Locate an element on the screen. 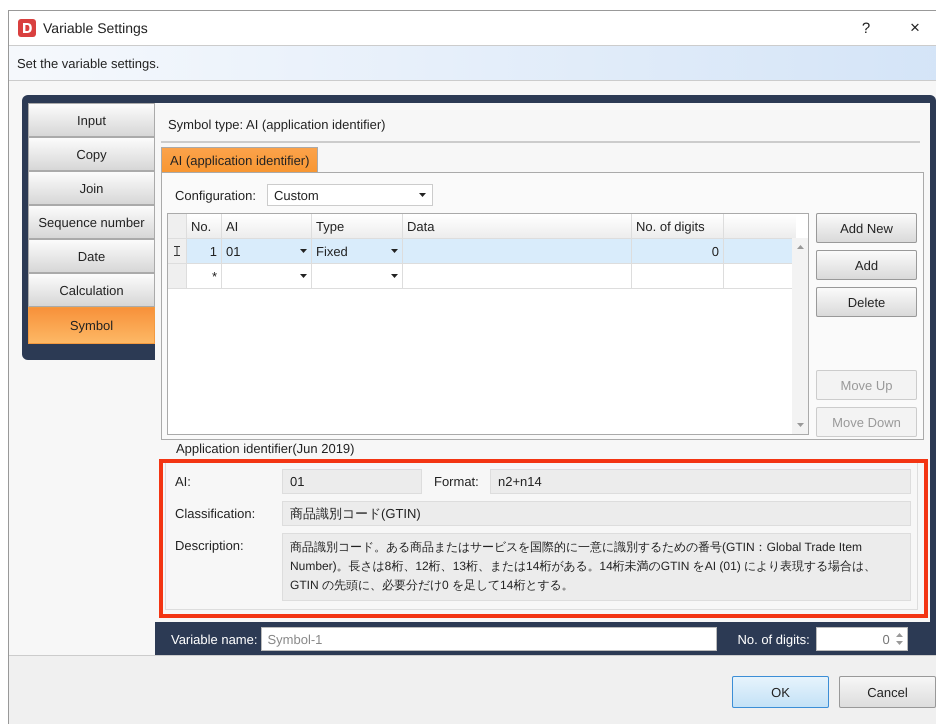 This screenshot has height=724, width=936. window-title: Variable Settings is located at coordinates (96, 28).